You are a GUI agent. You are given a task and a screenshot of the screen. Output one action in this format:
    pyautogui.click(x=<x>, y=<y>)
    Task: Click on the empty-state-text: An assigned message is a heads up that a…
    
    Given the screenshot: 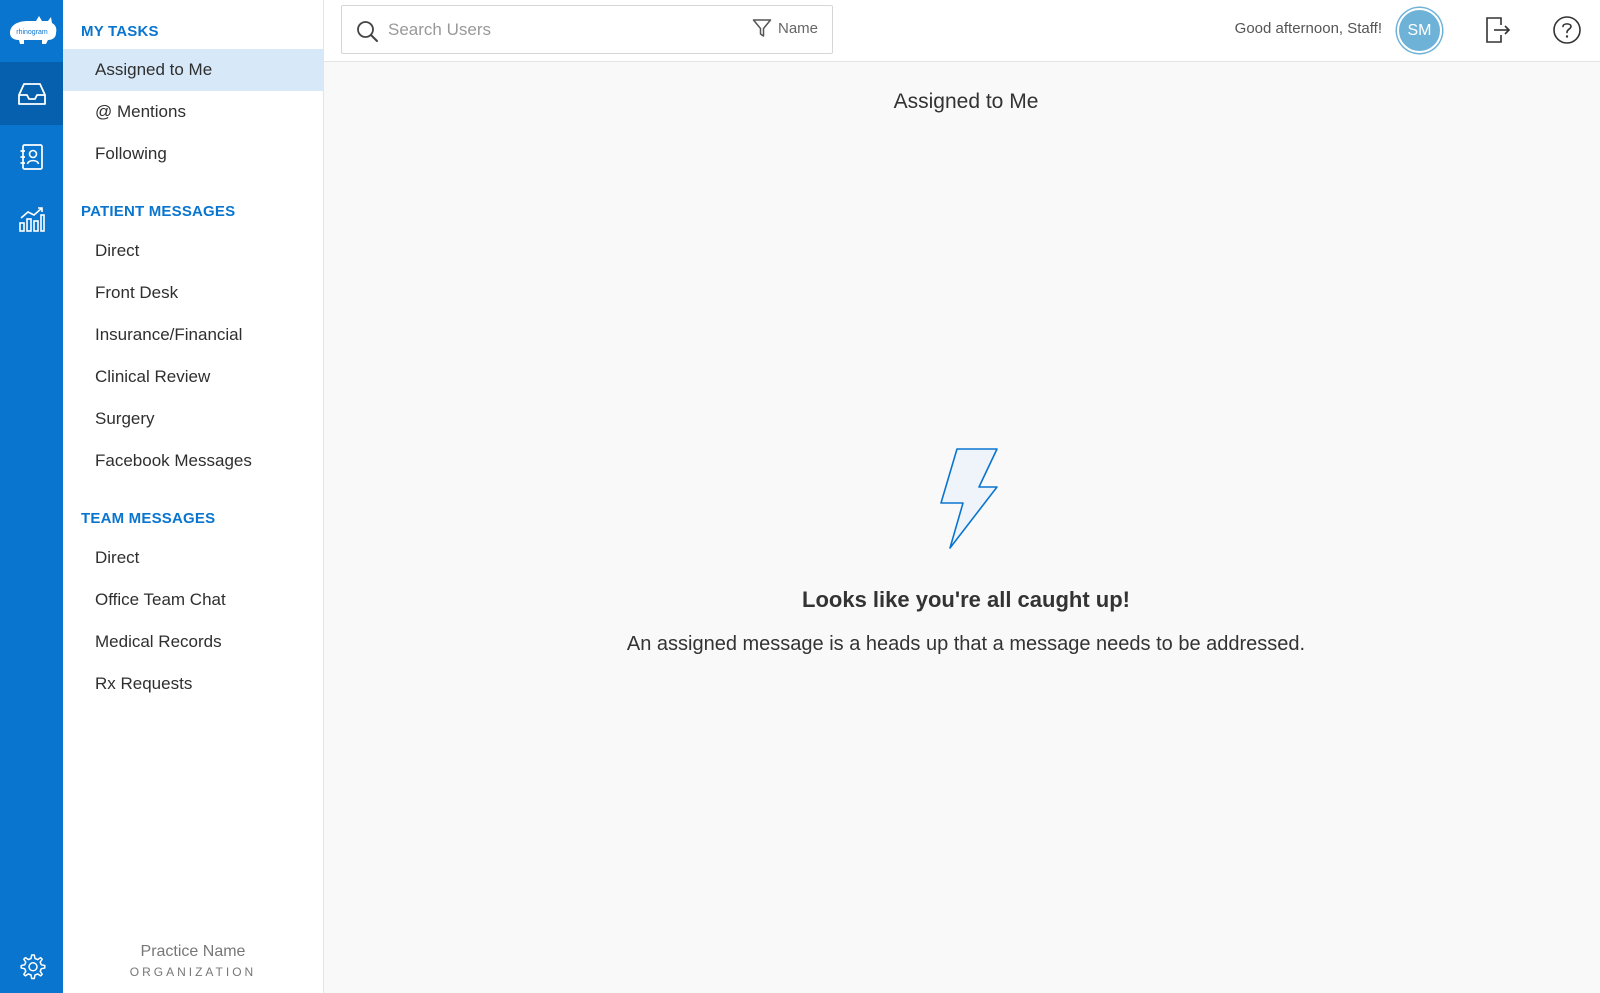 What is the action you would take?
    pyautogui.click(x=966, y=644)
    